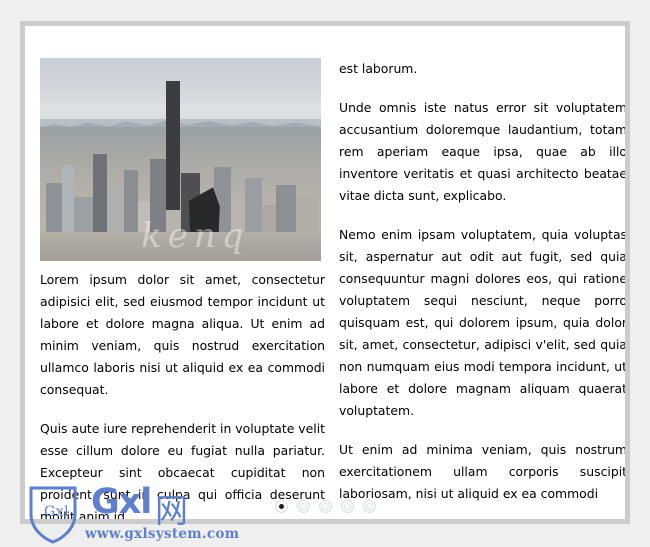  What do you see at coordinates (162, 534) in the screenshot?
I see `watermark-url: www.gxlsystem.com` at bounding box center [162, 534].